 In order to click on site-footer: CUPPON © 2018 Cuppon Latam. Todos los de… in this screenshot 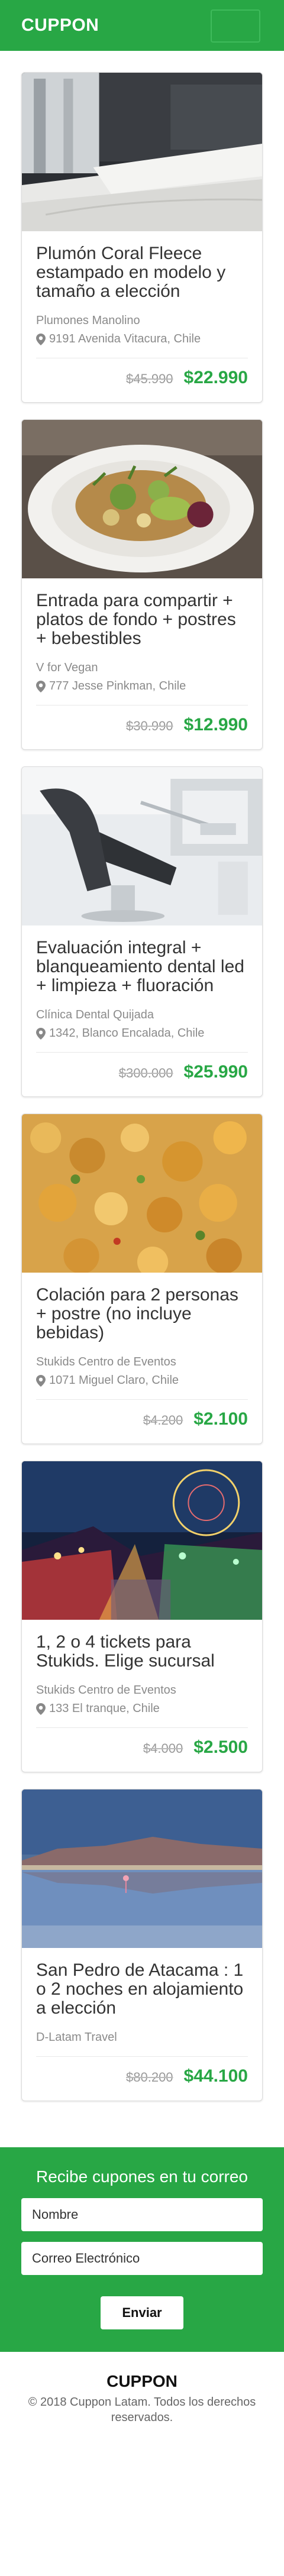, I will do `click(142, 2395)`.